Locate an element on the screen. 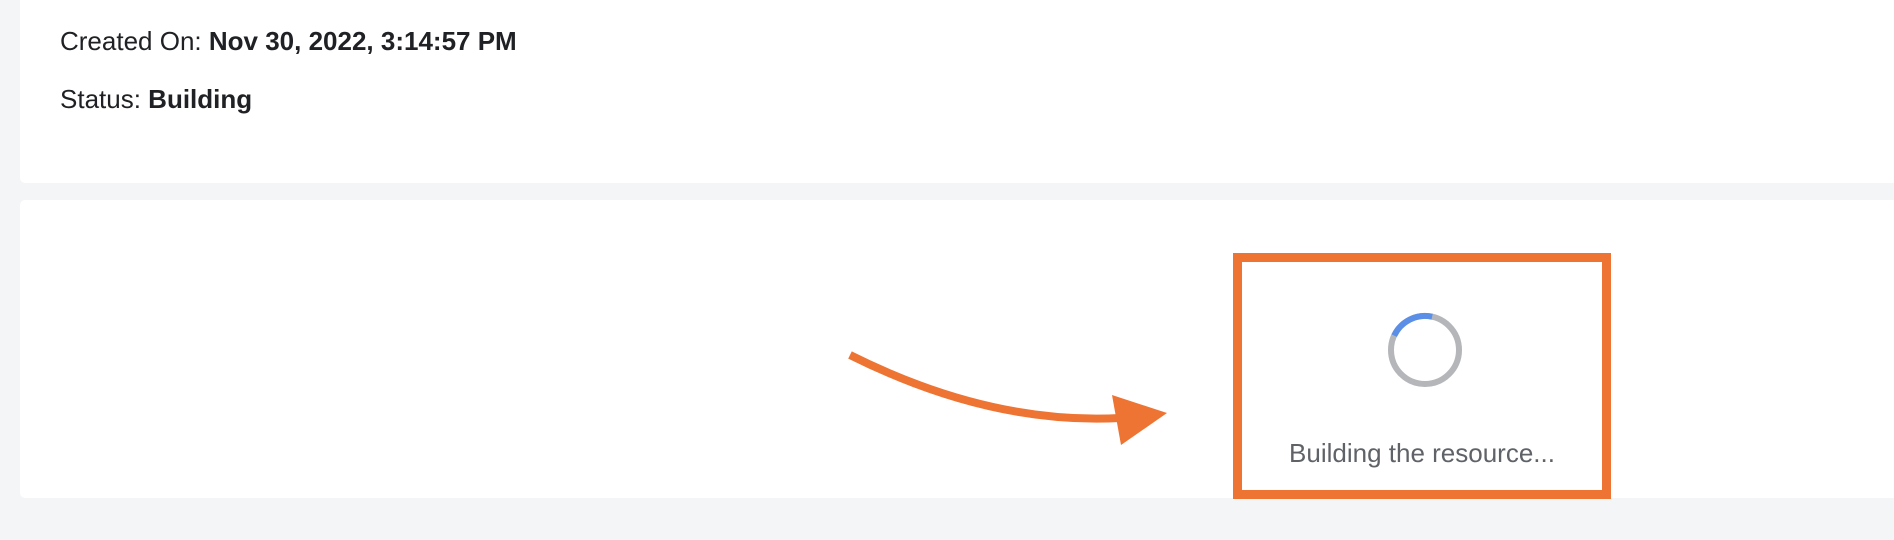  status-row: Status: Building is located at coordinates (156, 99).